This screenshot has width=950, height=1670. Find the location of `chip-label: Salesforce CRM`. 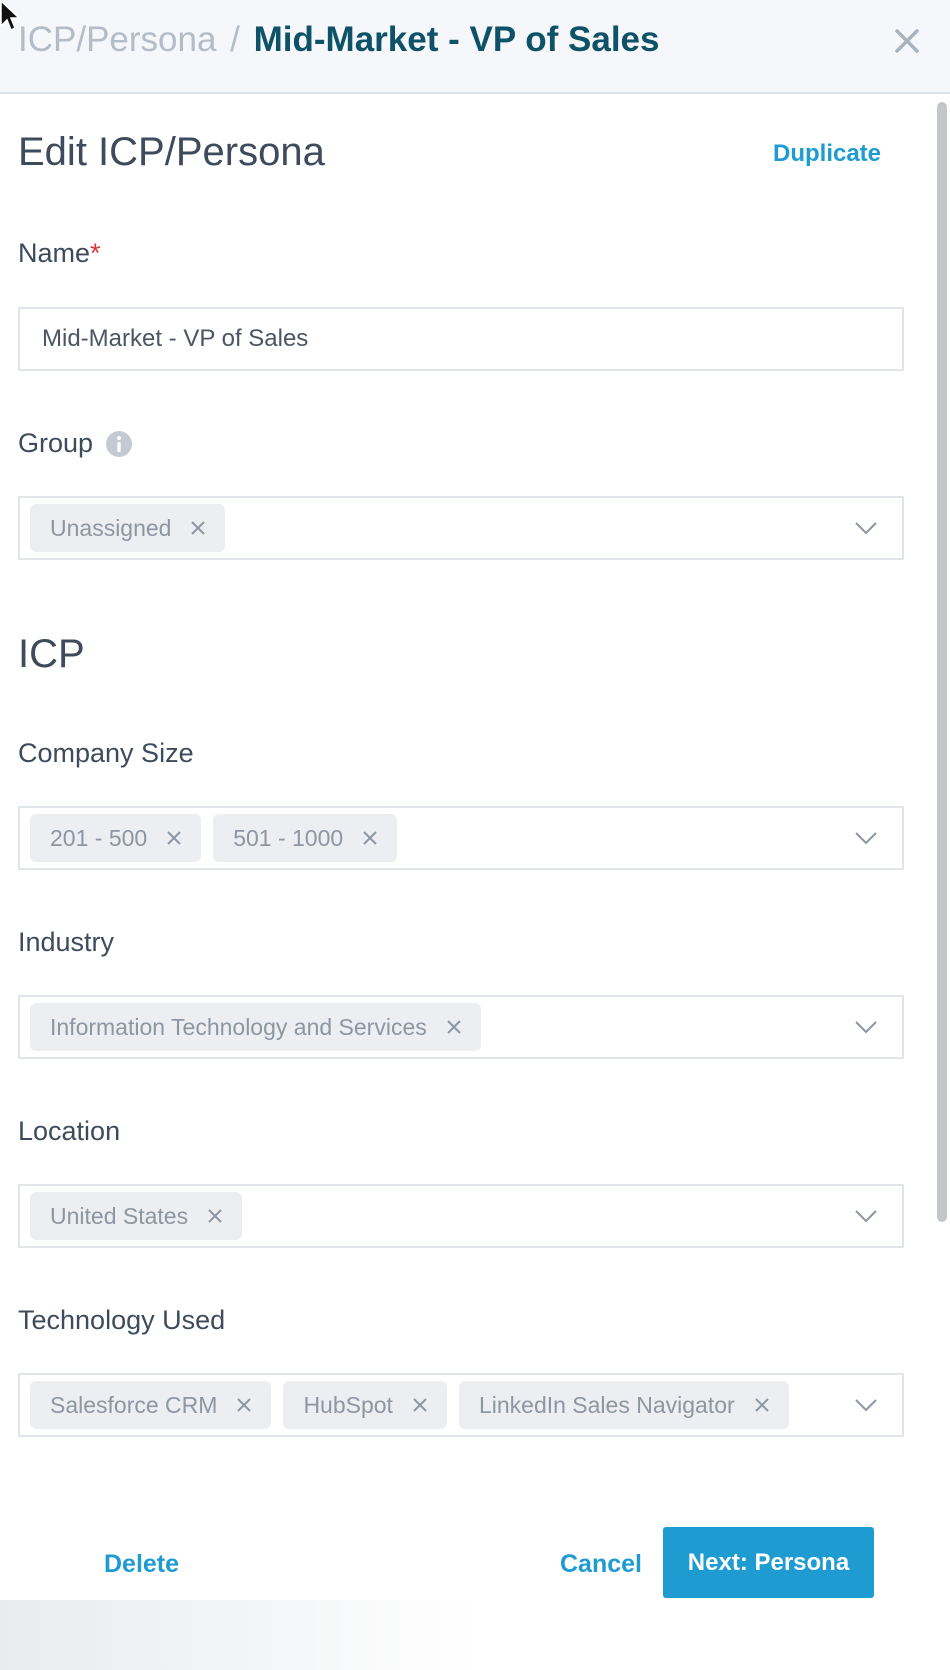

chip-label: Salesforce CRM is located at coordinates (134, 1404).